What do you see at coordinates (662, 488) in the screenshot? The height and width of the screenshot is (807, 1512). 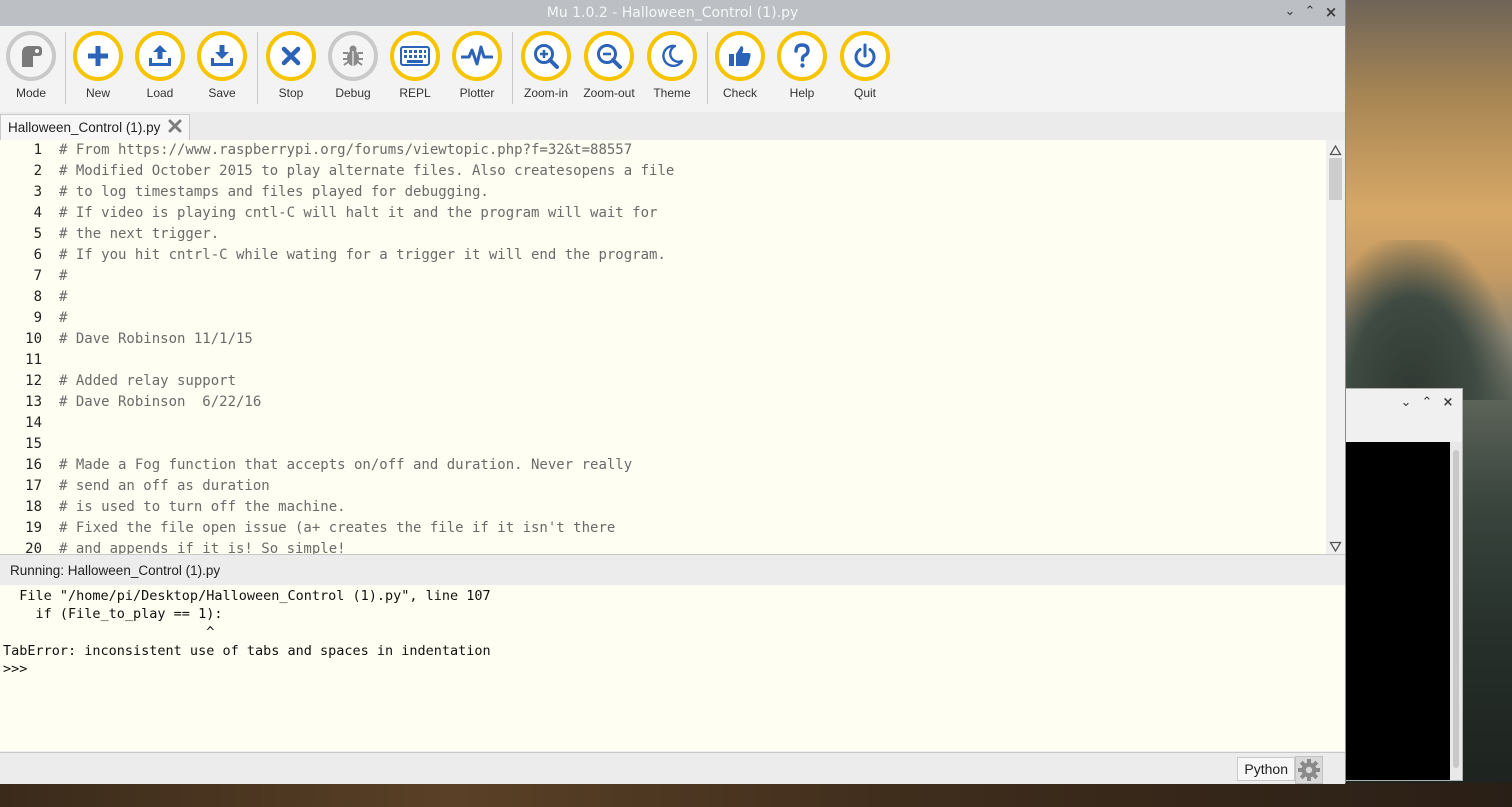 I see `code-line: 17 # send an off as duration` at bounding box center [662, 488].